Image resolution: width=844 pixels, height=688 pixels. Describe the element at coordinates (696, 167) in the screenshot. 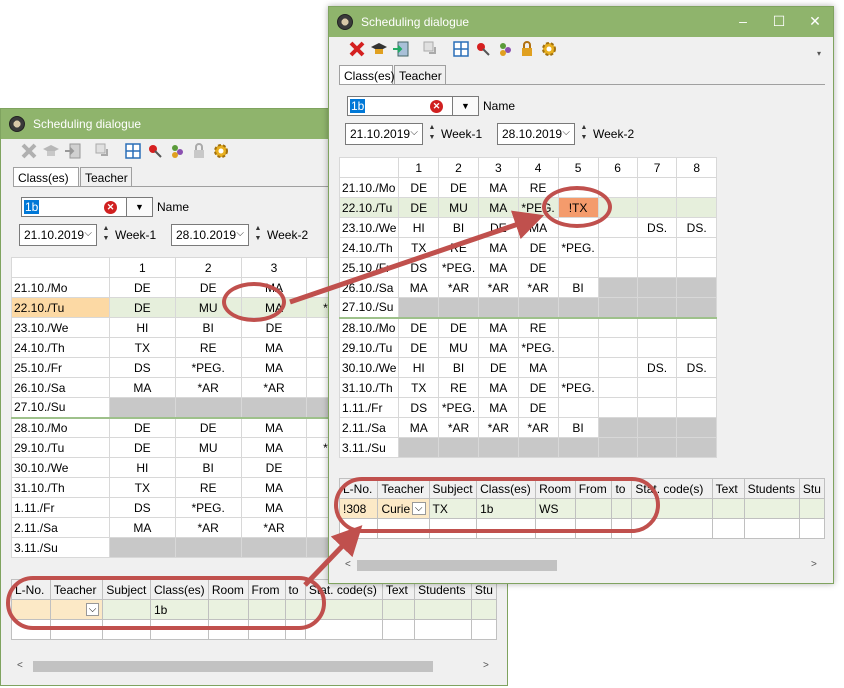

I see `period-header: 8` at that location.